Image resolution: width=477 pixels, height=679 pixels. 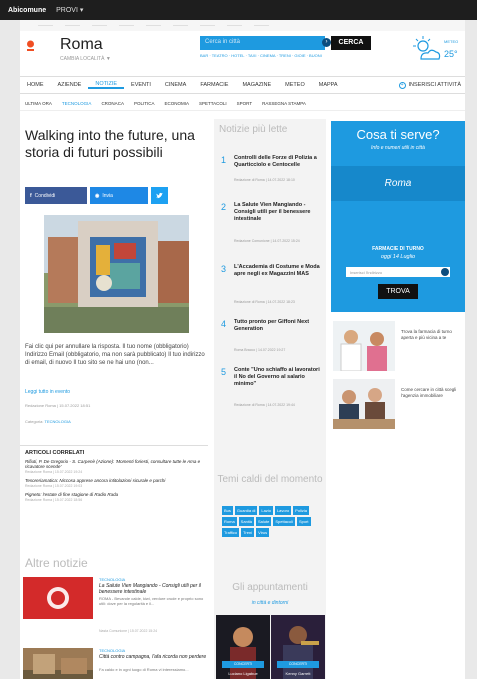 What do you see at coordinates (445, 272) in the screenshot?
I see `locate-icon` at bounding box center [445, 272].